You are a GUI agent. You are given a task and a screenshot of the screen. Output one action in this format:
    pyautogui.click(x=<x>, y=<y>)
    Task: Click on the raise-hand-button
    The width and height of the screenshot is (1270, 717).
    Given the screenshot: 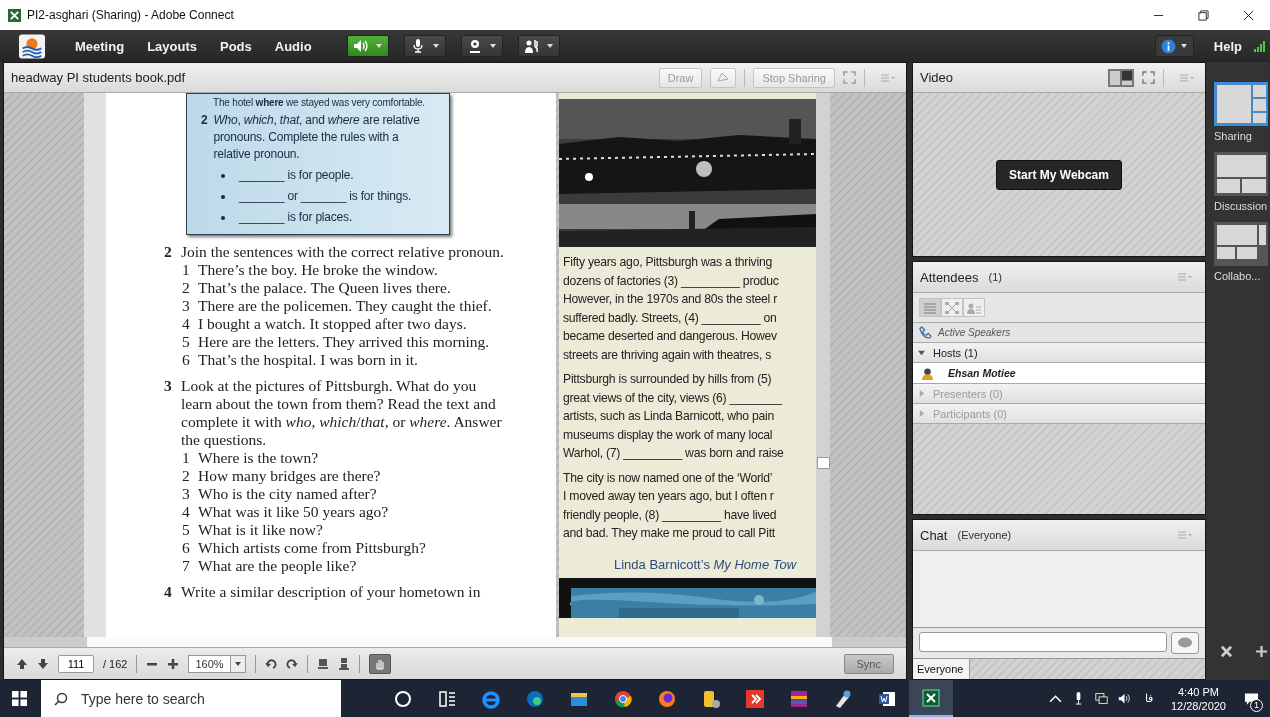 What is the action you would take?
    pyautogui.click(x=538, y=46)
    